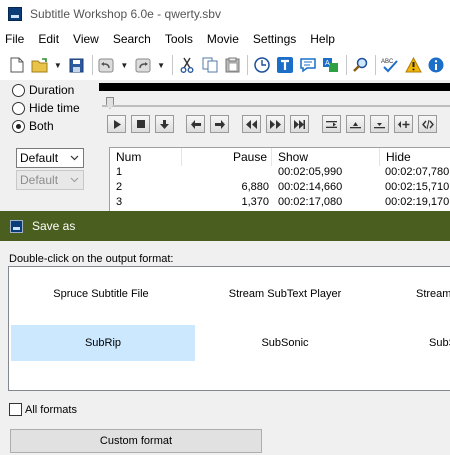 This screenshot has height=455, width=450. What do you see at coordinates (107, 65) in the screenshot?
I see `undo-icon` at bounding box center [107, 65].